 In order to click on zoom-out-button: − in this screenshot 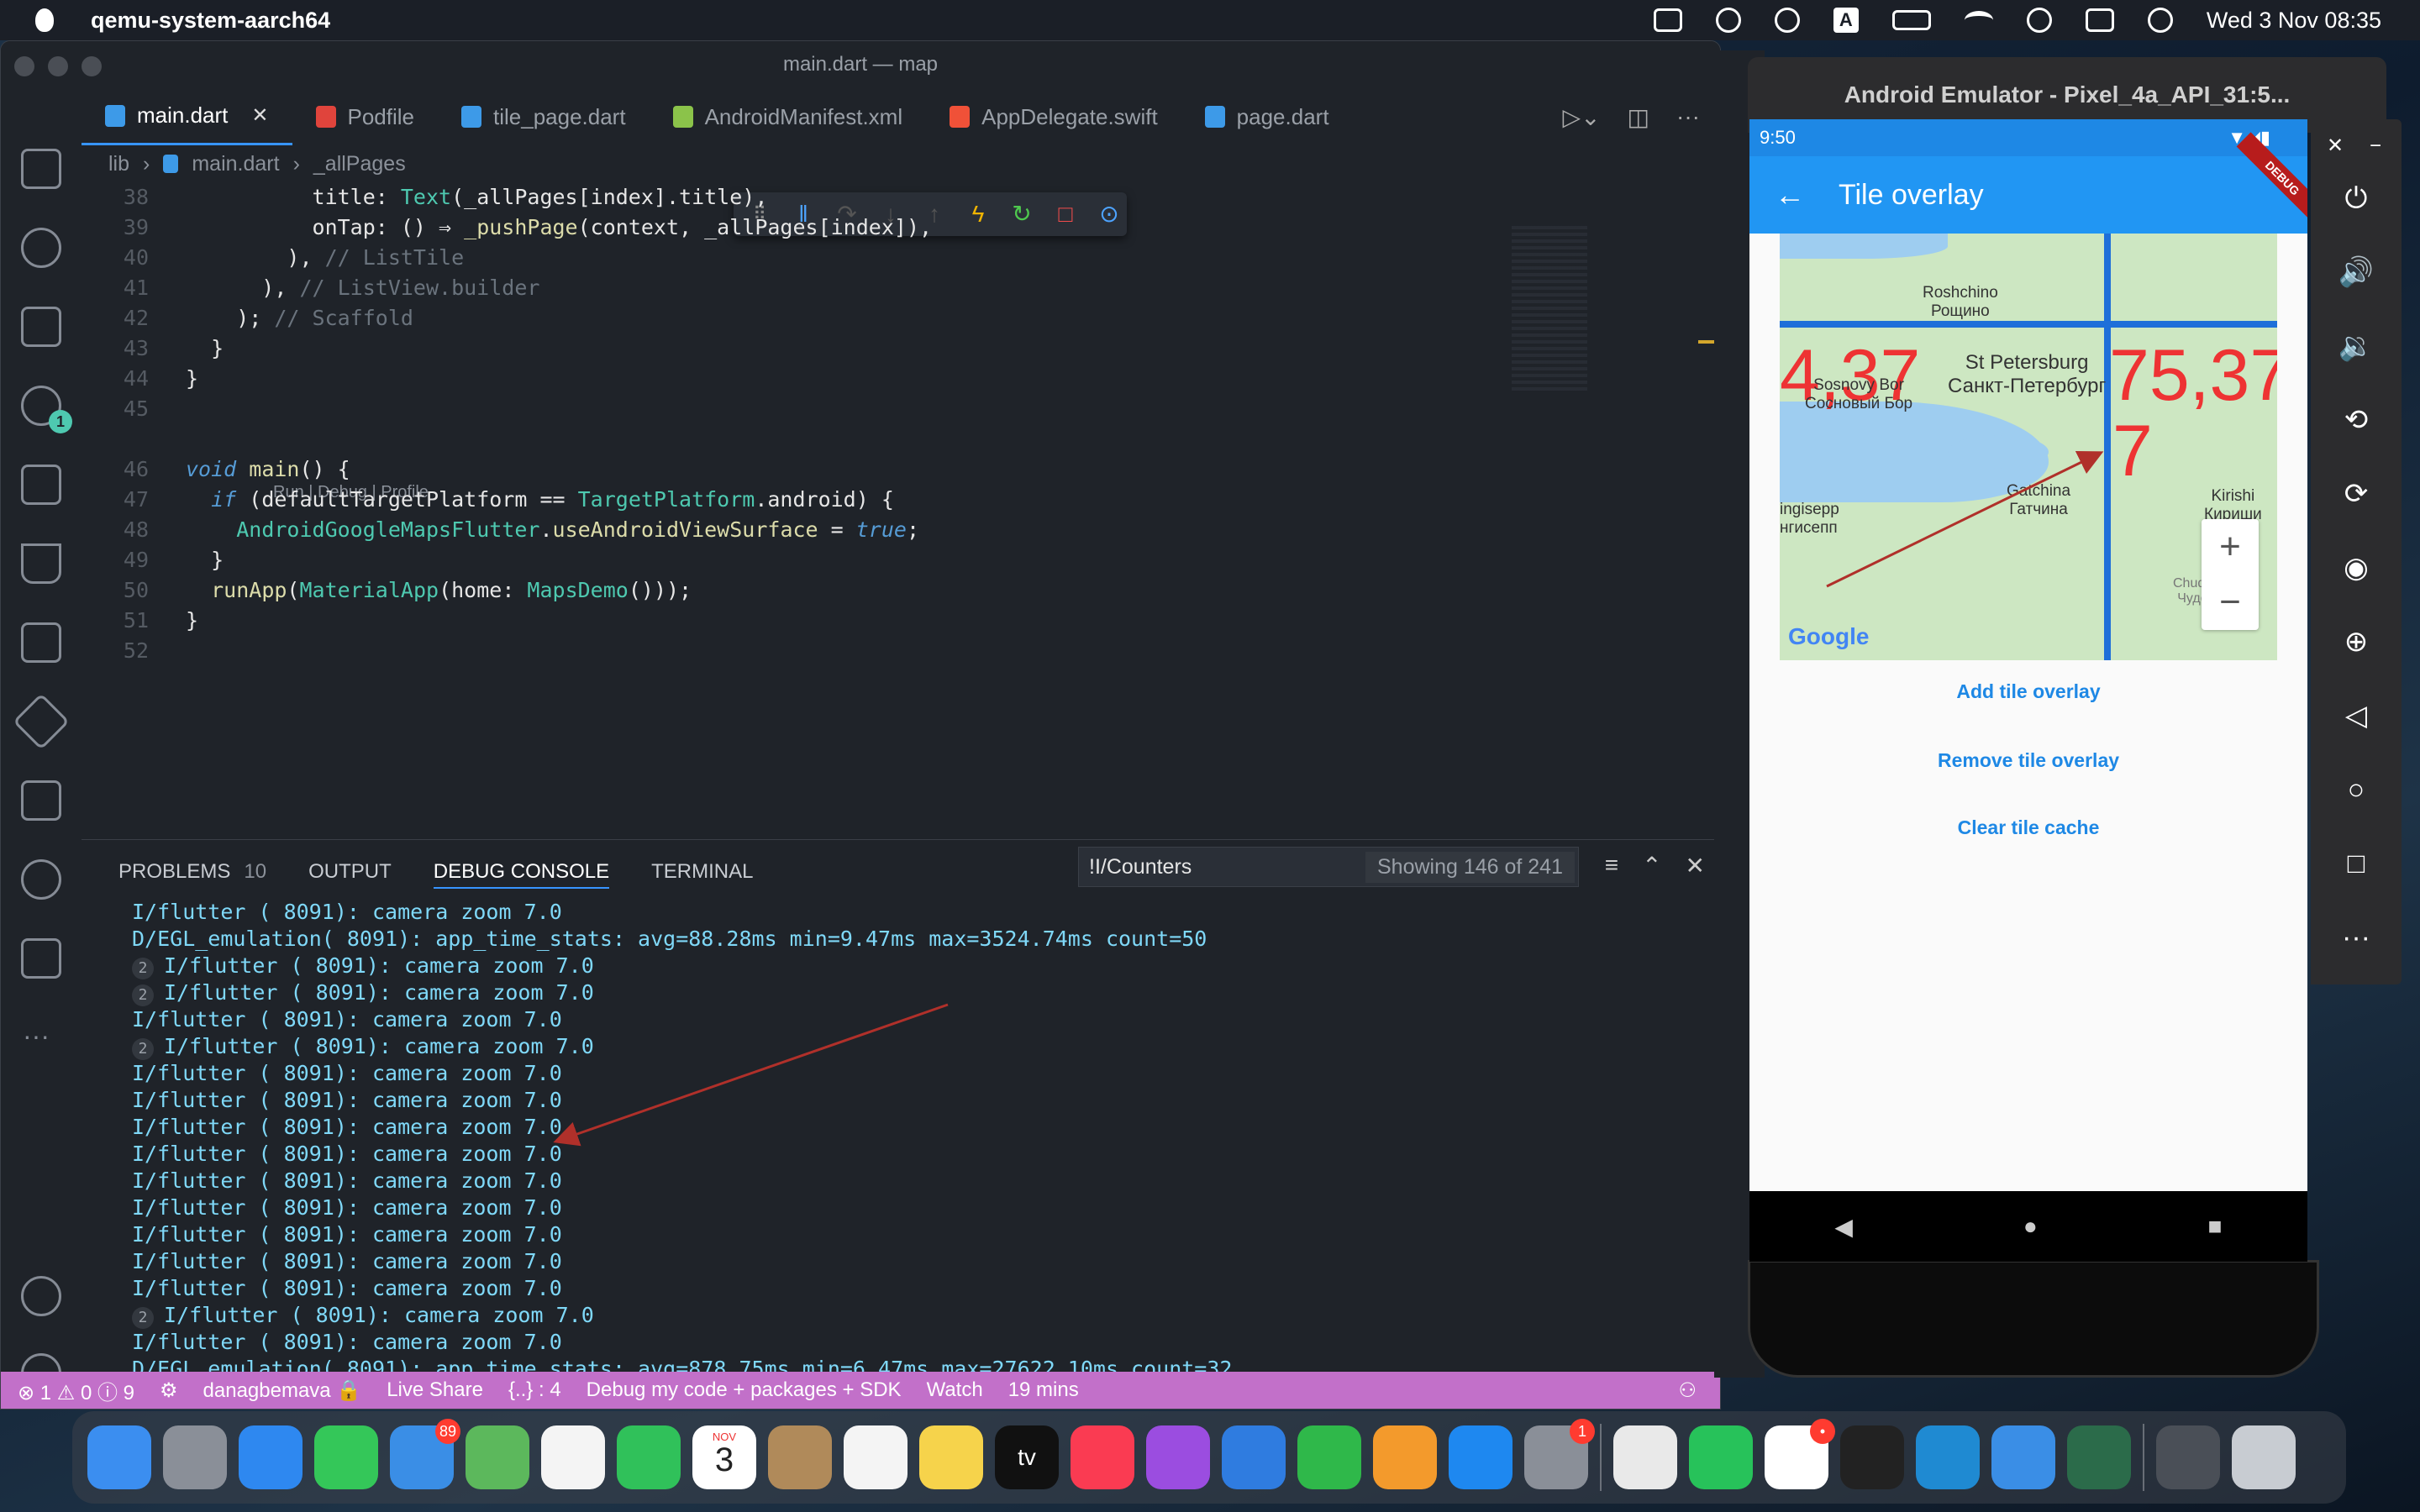, I will do `click(2230, 602)`.